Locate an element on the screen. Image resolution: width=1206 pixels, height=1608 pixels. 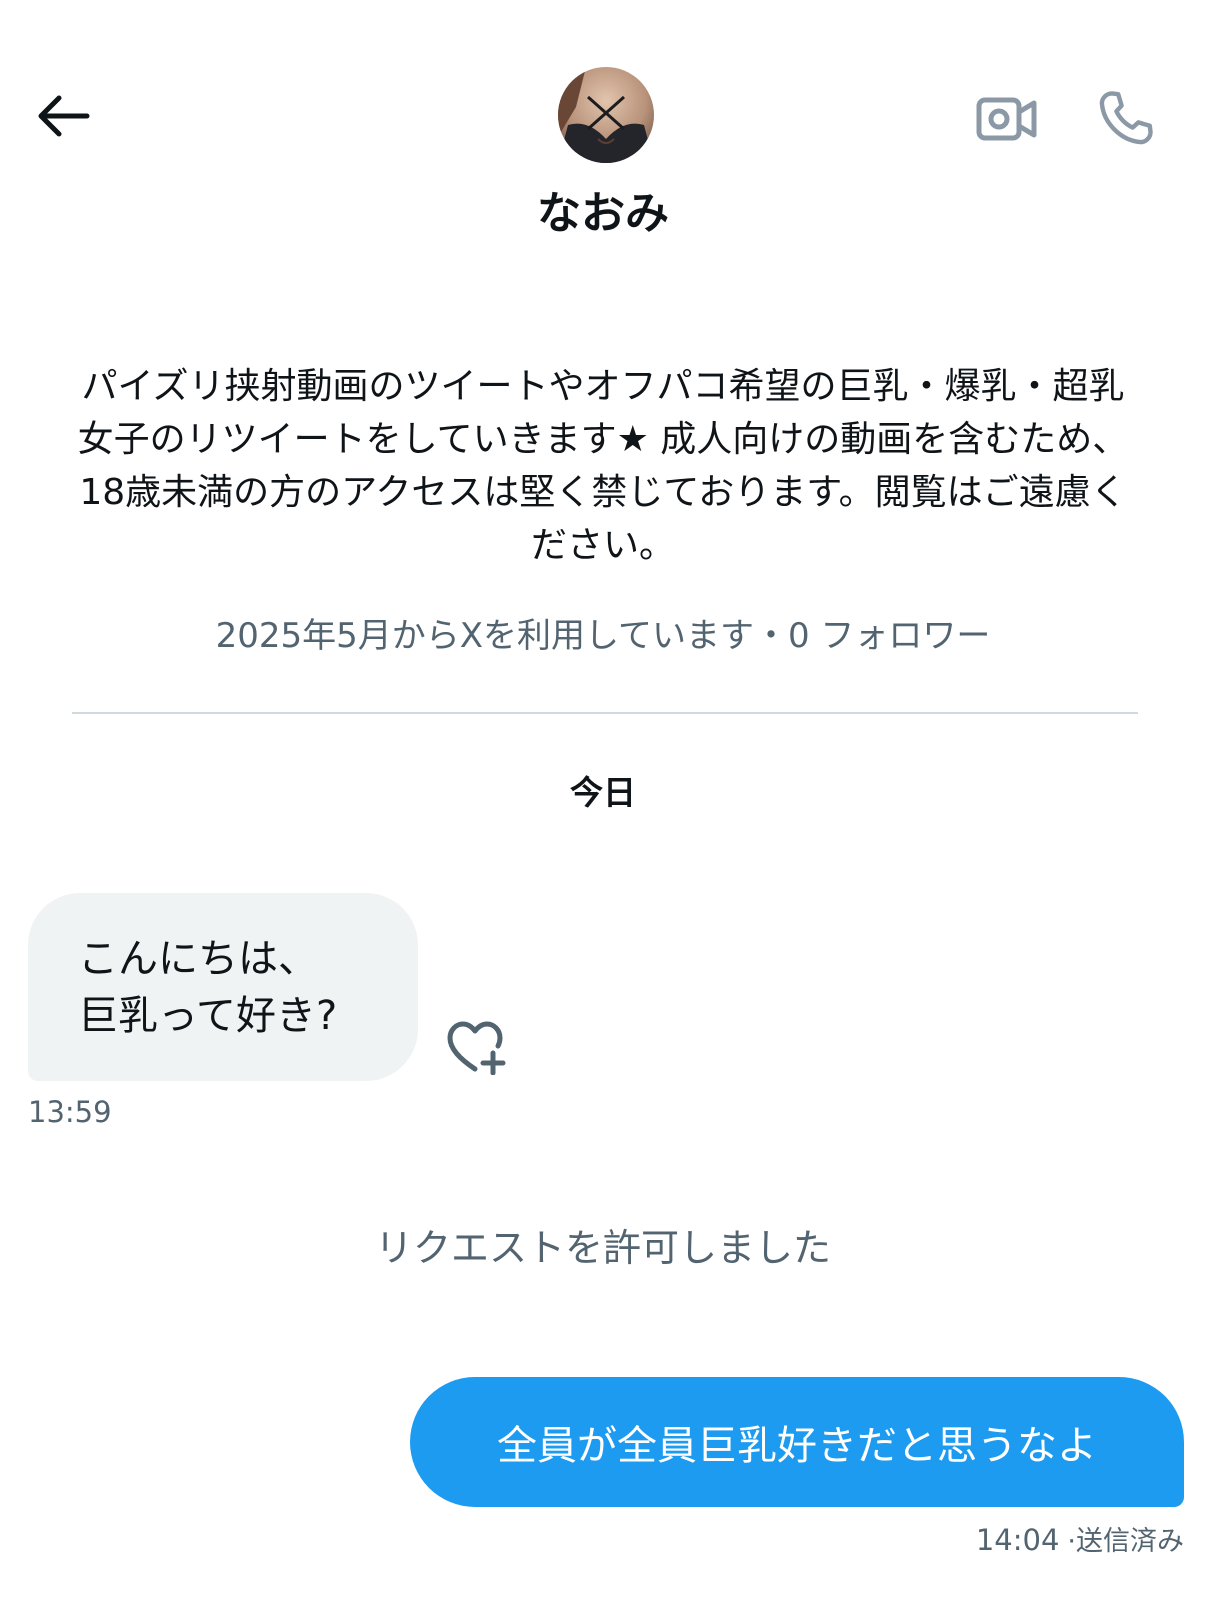
outgoing-message-text: 全員が全員巨乳好きだと思うなよ is located at coordinates (797, 1446).